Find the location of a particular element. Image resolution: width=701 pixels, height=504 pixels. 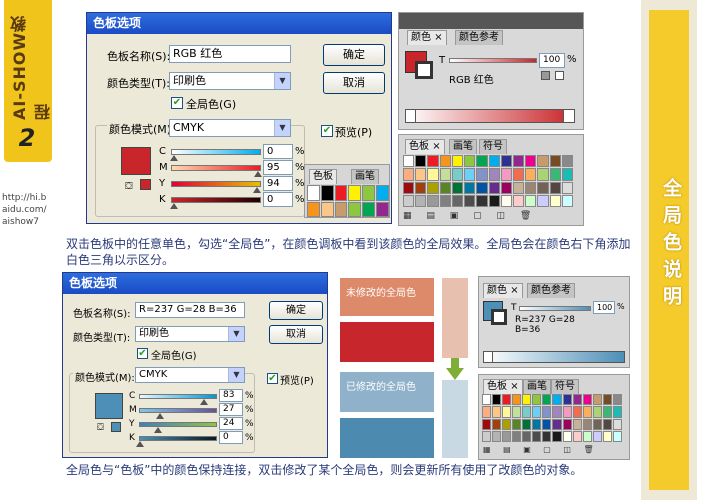

color-mode-select: CMYK ▼ is located at coordinates (230, 128).